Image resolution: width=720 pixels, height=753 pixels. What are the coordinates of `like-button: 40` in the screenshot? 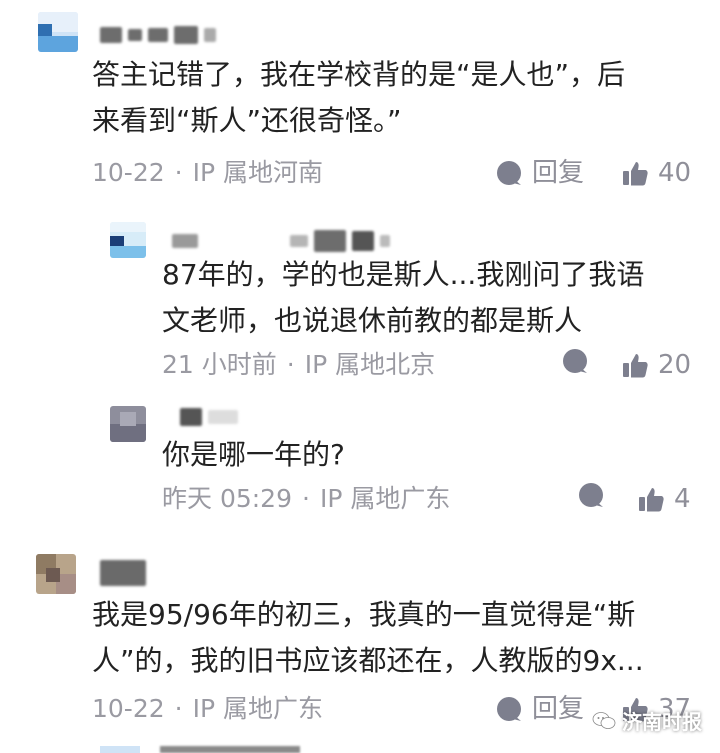 It's located at (656, 173).